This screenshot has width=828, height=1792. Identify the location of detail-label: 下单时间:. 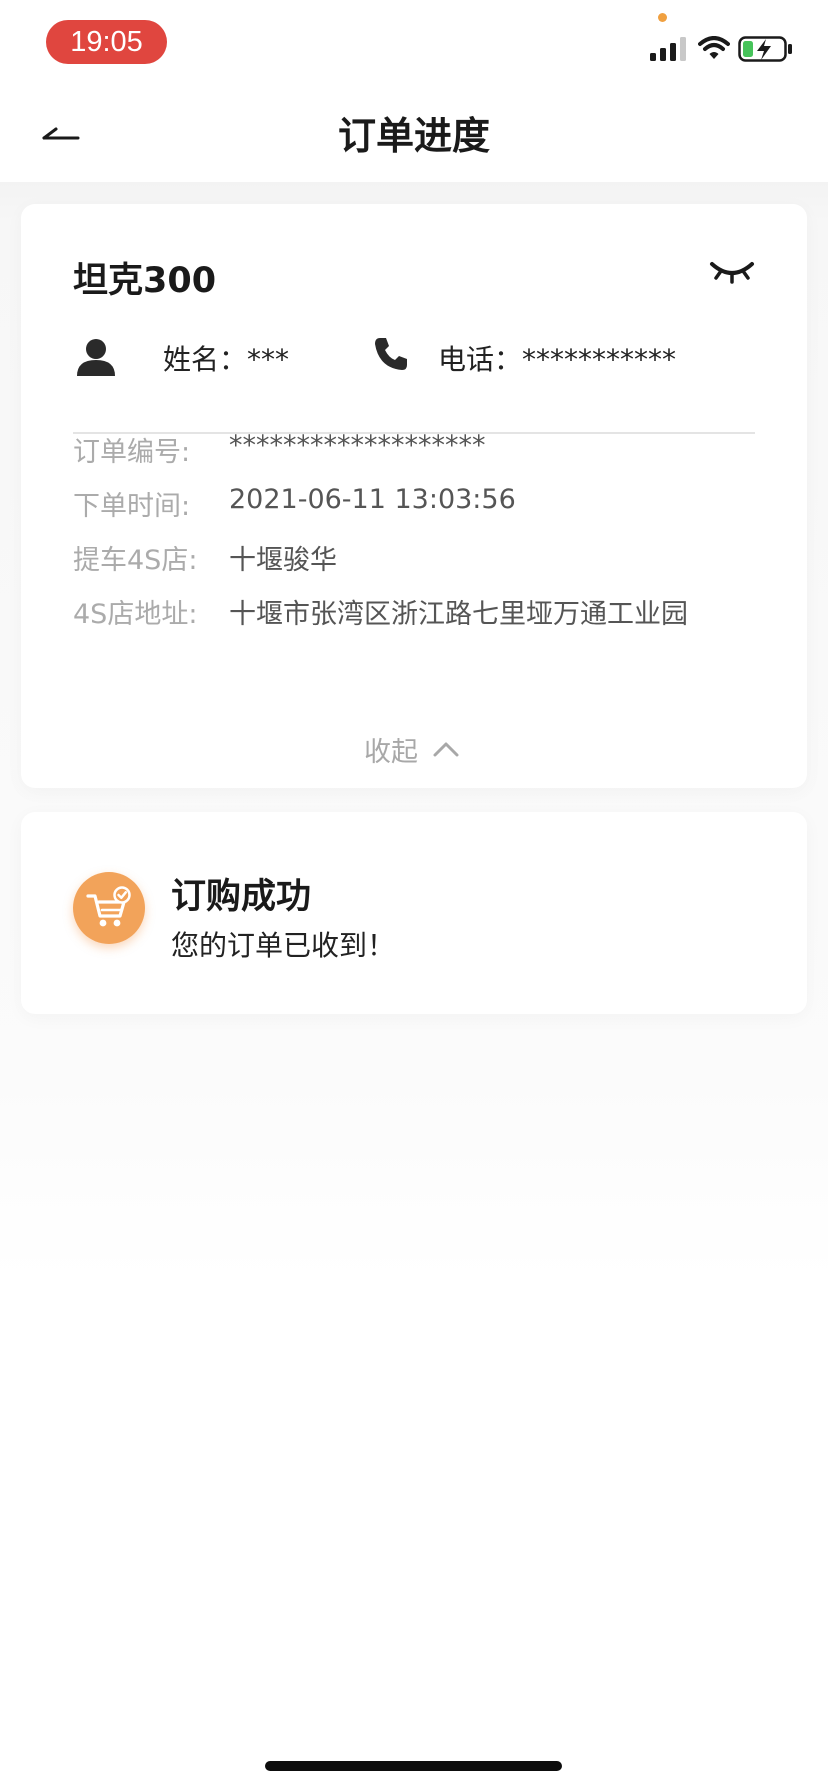
(132, 506).